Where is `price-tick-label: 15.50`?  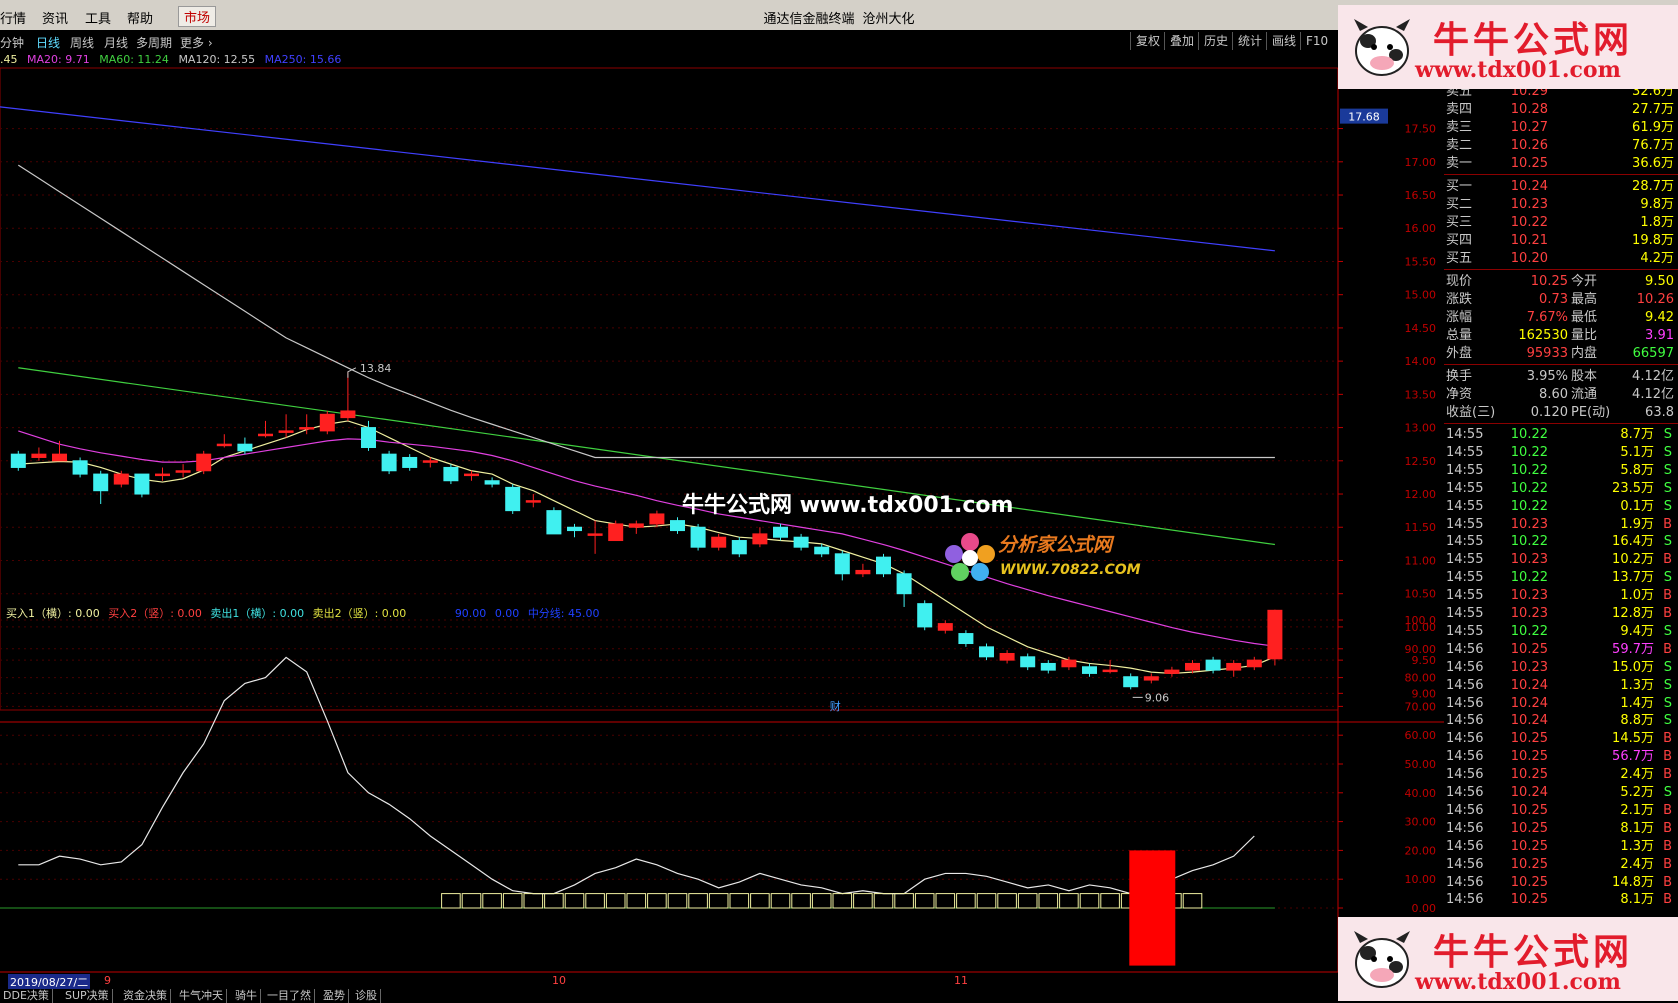
price-tick-label: 15.50 is located at coordinates (1421, 261).